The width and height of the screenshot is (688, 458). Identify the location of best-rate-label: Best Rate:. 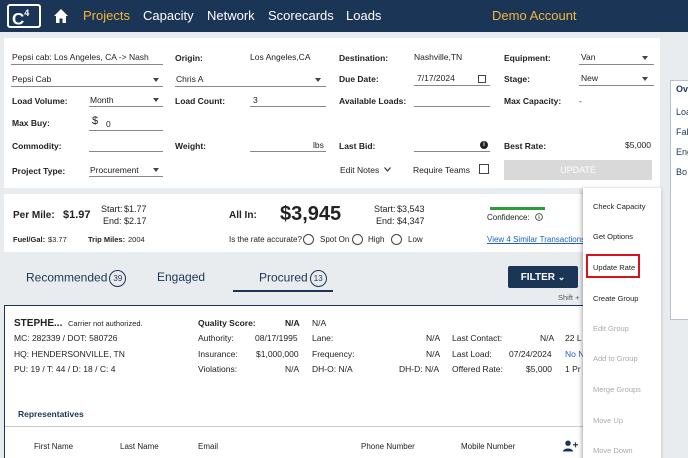
(525, 146).